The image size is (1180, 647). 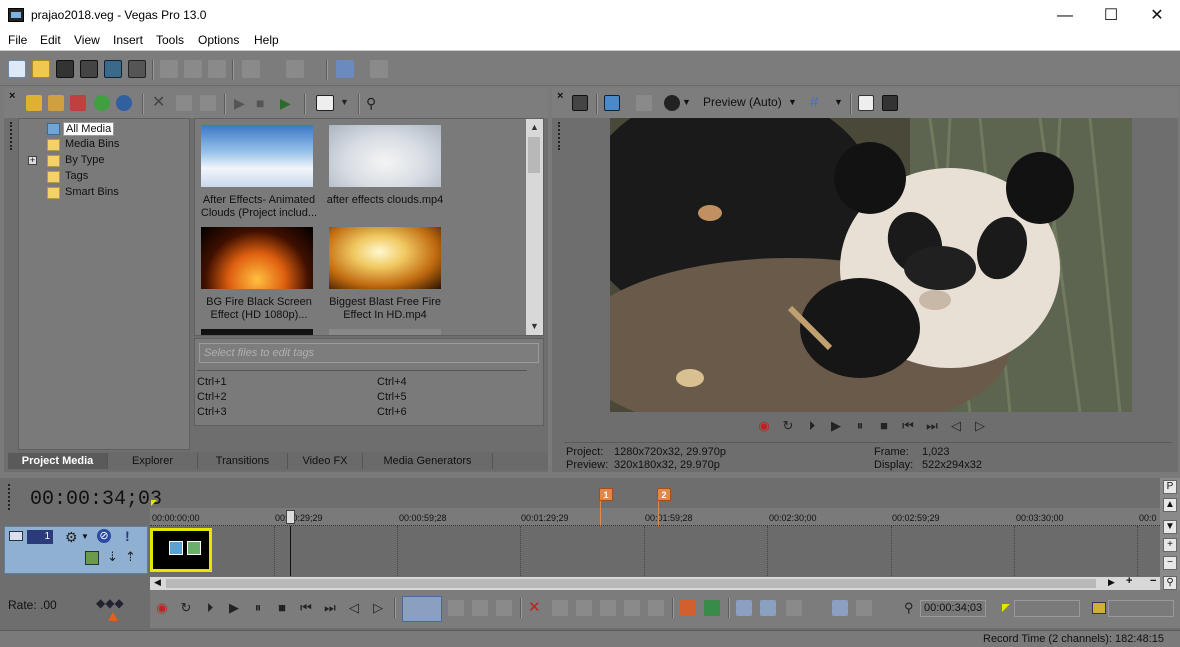 I want to click on video-clip, so click(x=181, y=550).